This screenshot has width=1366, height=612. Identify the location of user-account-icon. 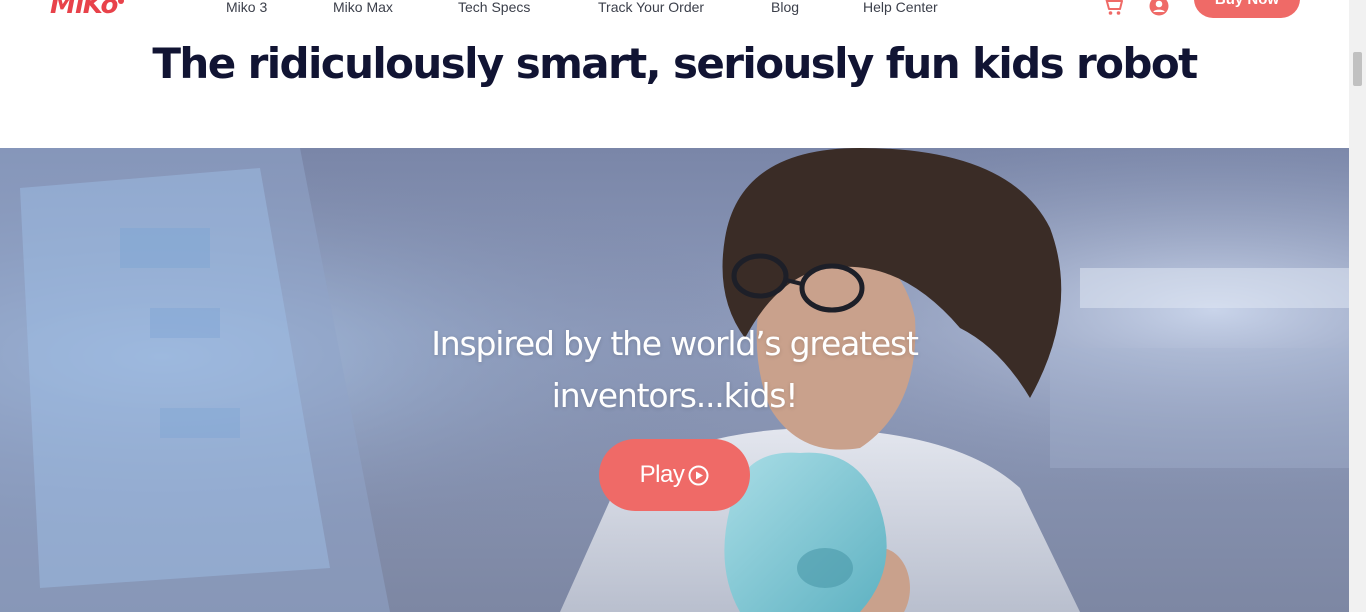
(1159, 8).